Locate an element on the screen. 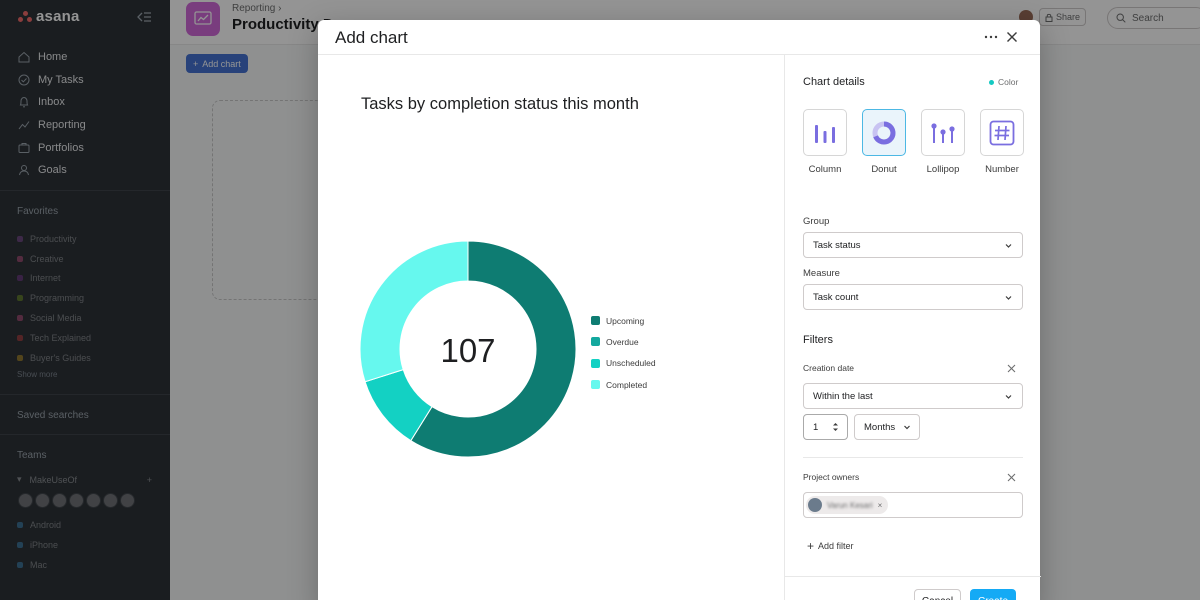  chart-type-column: Column is located at coordinates (825, 142).